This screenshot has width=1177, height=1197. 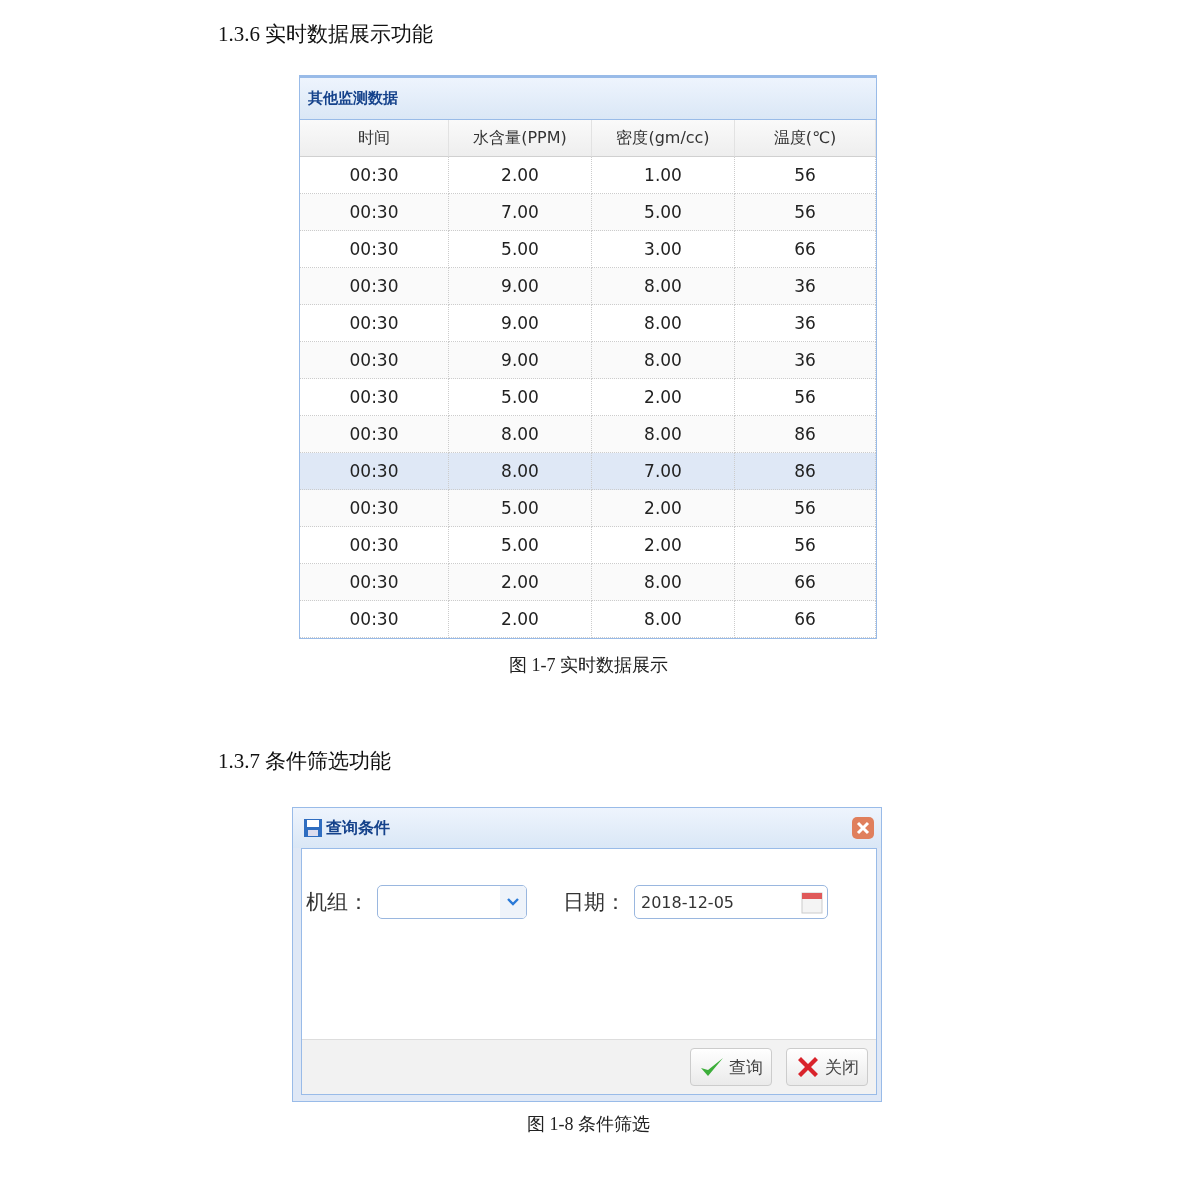 What do you see at coordinates (663, 175) in the screenshot?
I see `table-cell: 1.00` at bounding box center [663, 175].